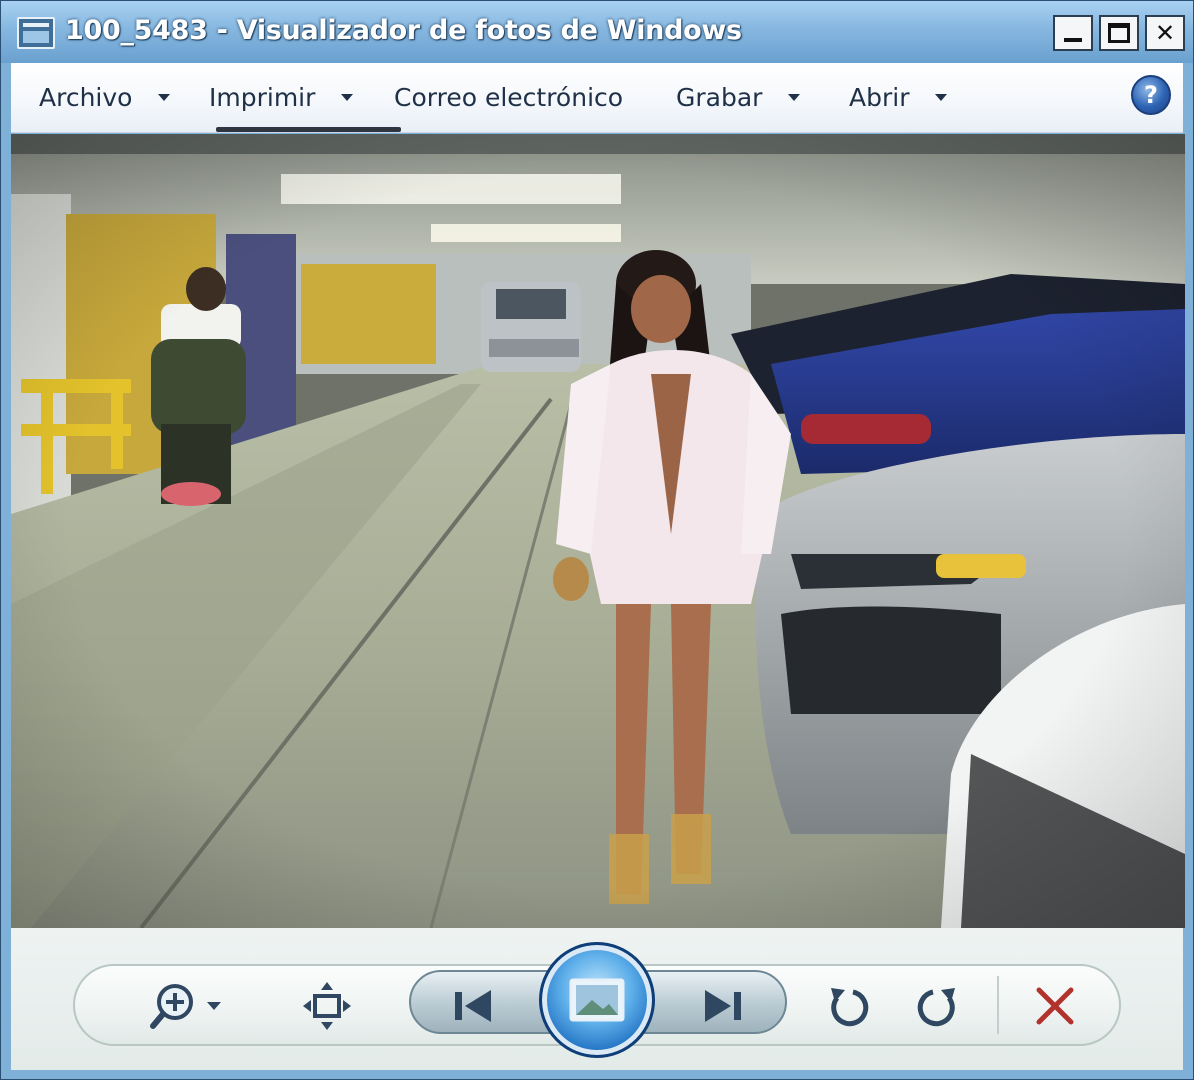 The width and height of the screenshot is (1194, 1080). I want to click on zoom-button, so click(189, 1006).